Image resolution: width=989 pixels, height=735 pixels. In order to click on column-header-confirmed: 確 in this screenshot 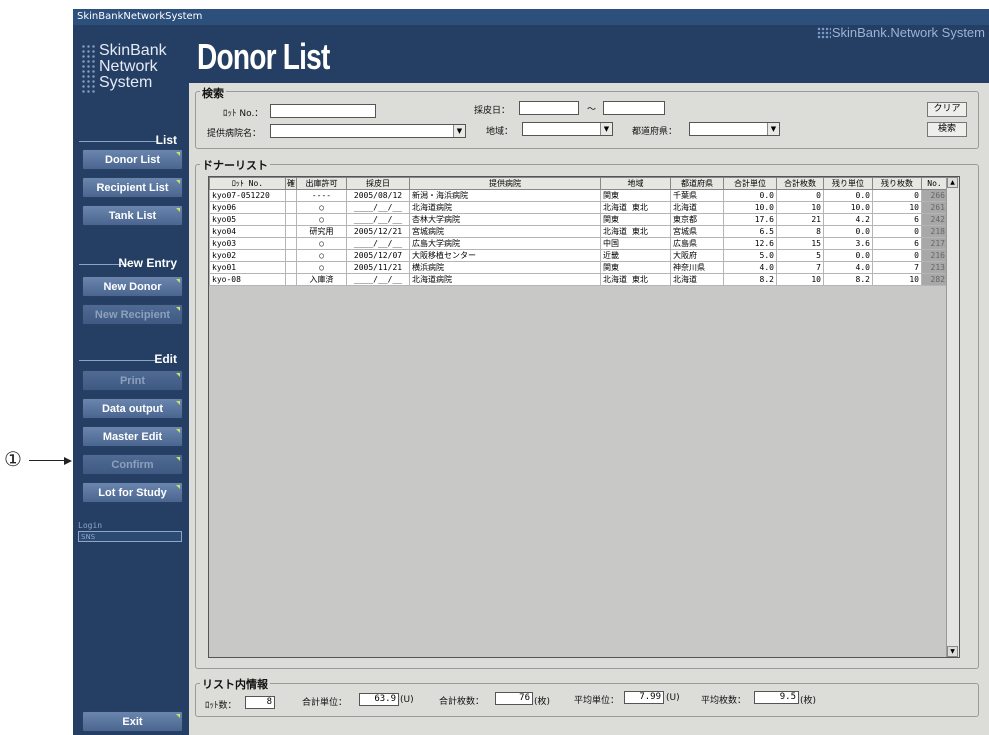, I will do `click(291, 183)`.